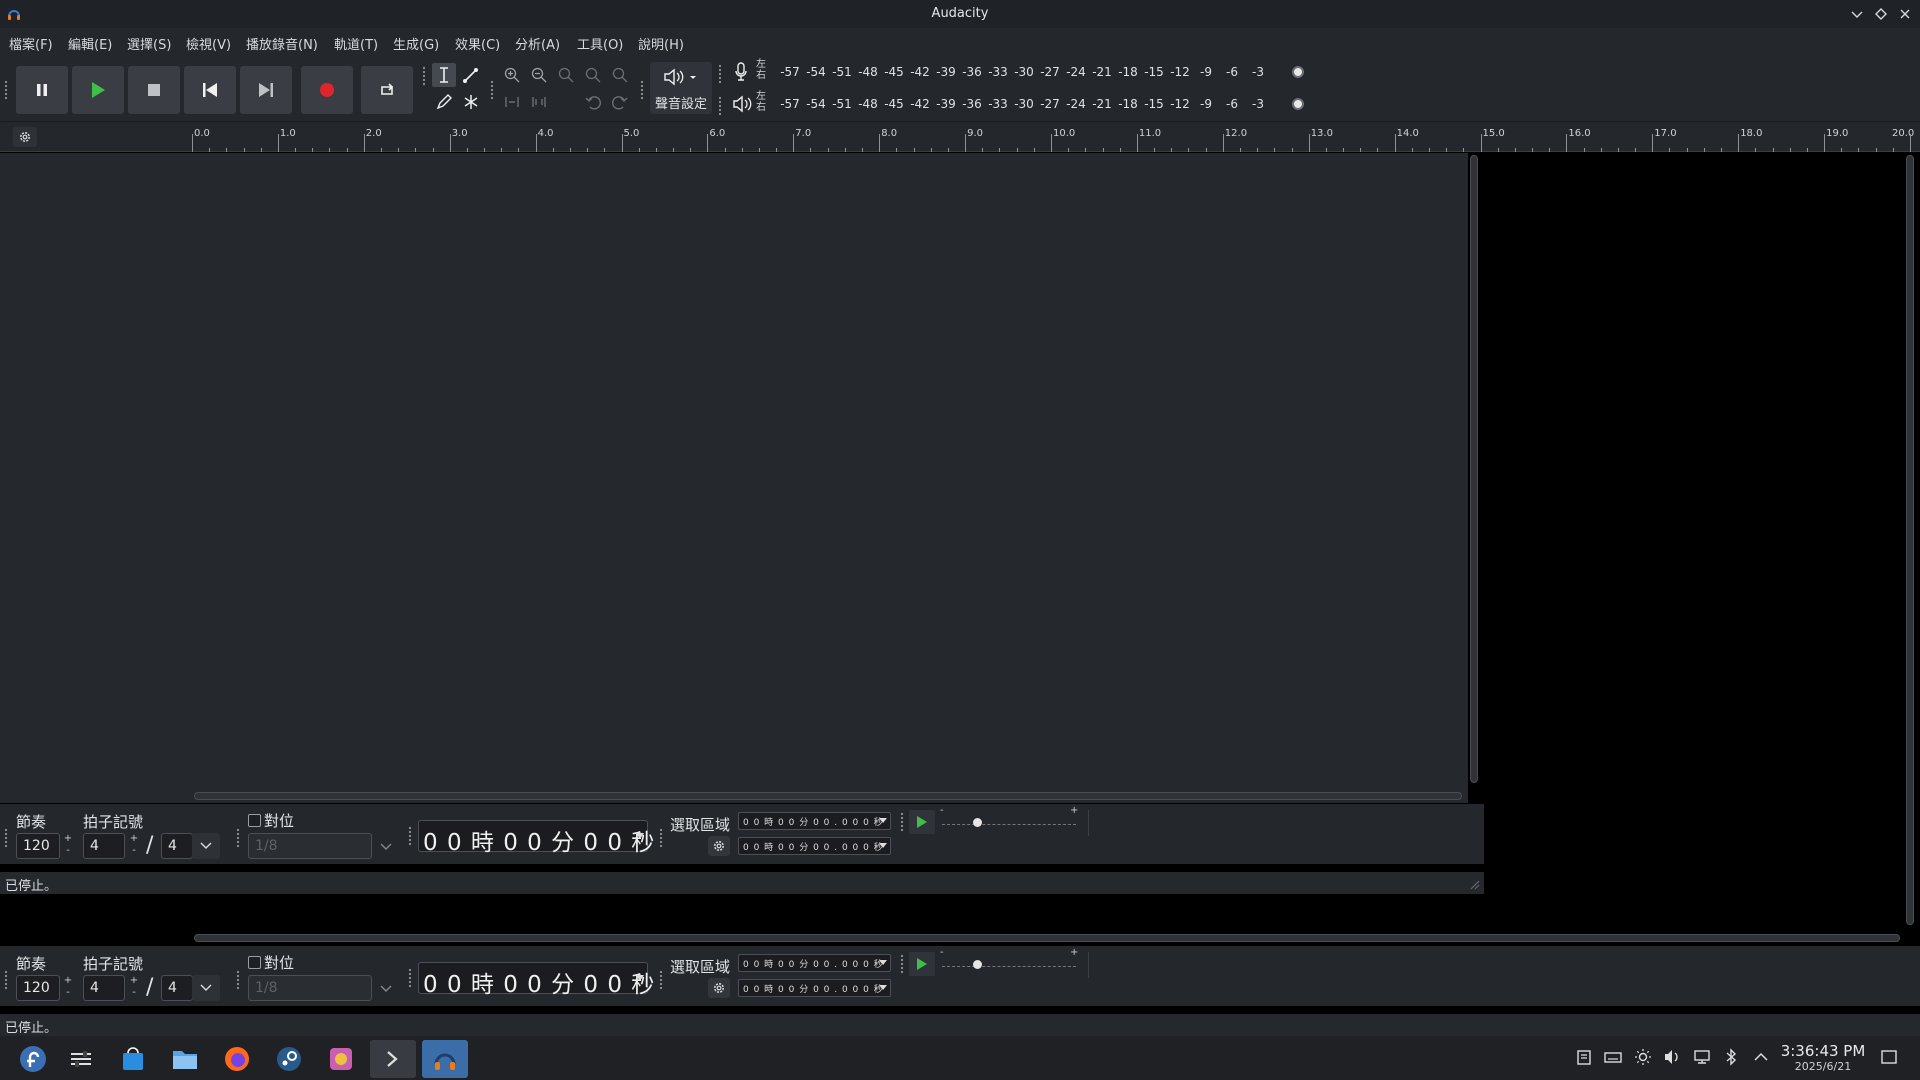  What do you see at coordinates (327, 90) in the screenshot?
I see `record-button` at bounding box center [327, 90].